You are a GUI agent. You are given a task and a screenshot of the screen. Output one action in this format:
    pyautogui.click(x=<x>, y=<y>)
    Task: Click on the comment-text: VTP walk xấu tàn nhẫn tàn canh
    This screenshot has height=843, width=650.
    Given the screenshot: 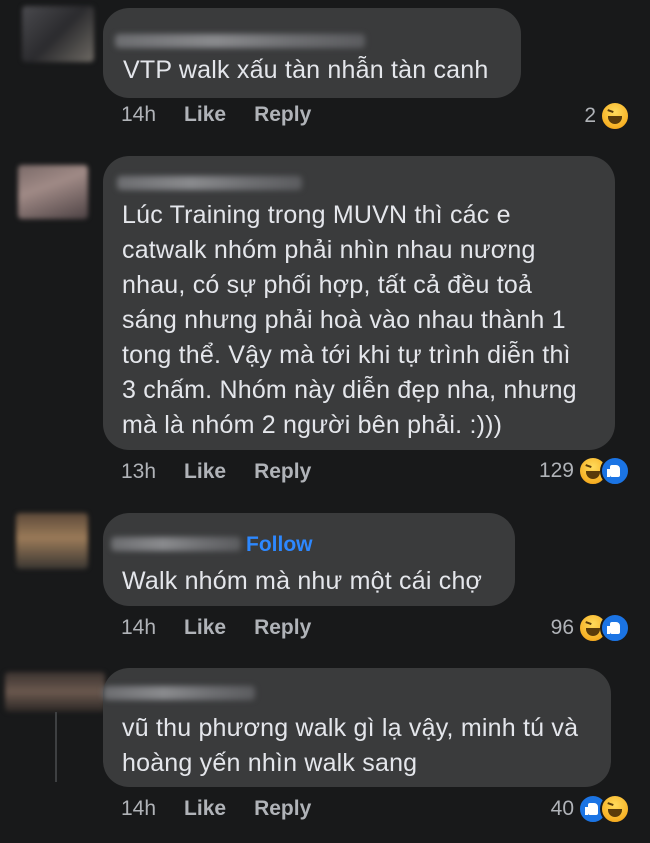 What is the action you would take?
    pyautogui.click(x=306, y=70)
    